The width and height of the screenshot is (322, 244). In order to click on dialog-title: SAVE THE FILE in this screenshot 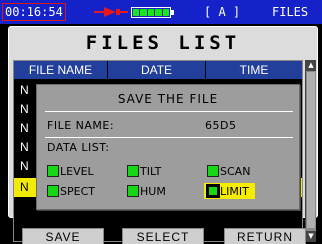, I will do `click(168, 99)`.